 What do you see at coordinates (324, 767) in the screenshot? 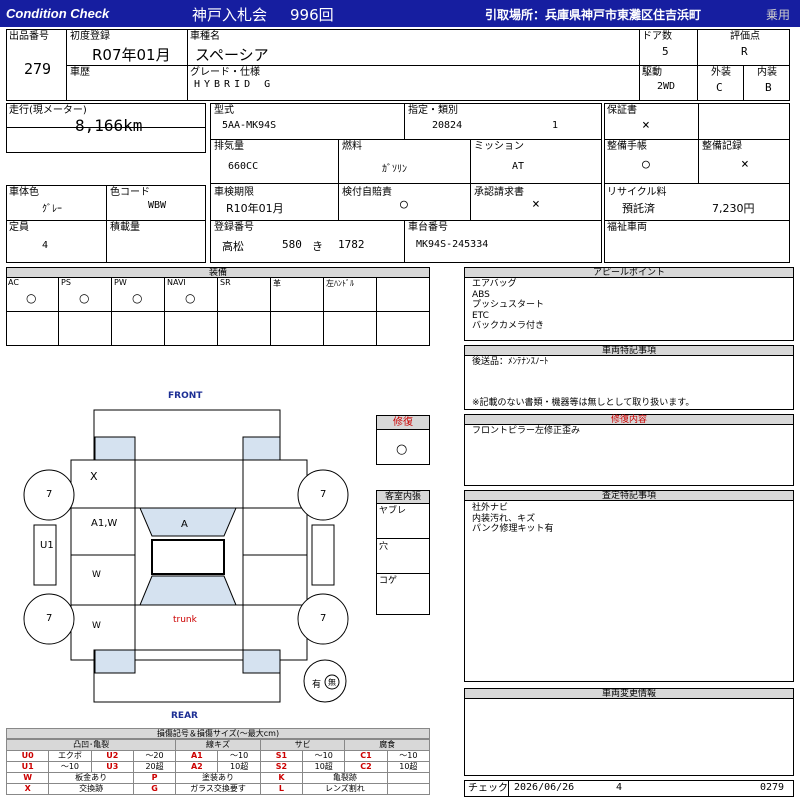
I see `legend-cell: 10超` at bounding box center [324, 767].